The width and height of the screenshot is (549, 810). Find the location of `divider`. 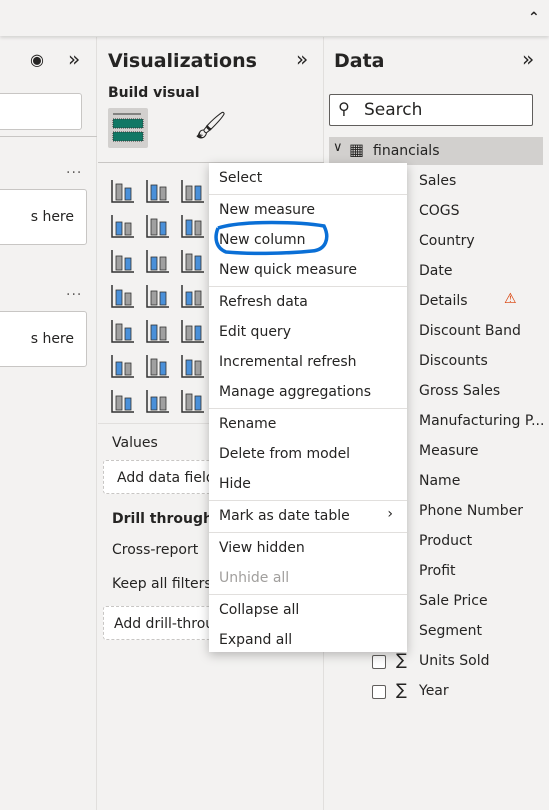

divider is located at coordinates (48, 136).